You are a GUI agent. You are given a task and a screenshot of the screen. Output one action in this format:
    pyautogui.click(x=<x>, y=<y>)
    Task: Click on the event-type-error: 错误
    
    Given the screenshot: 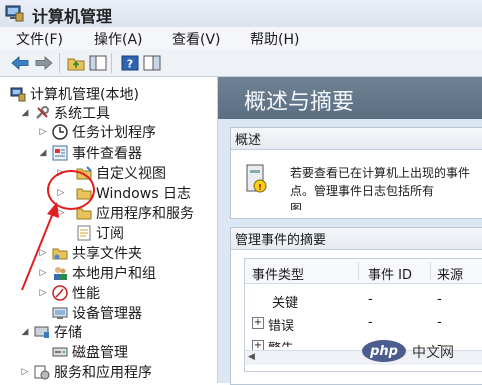 What is the action you would take?
    pyautogui.click(x=281, y=324)
    